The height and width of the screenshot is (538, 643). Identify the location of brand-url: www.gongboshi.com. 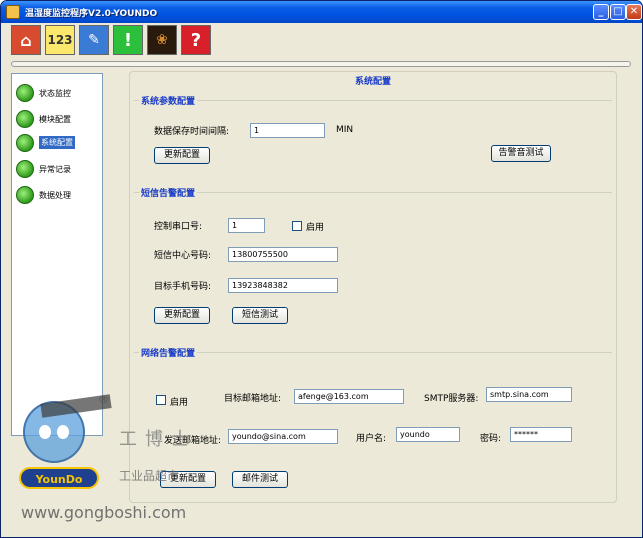
(104, 512).